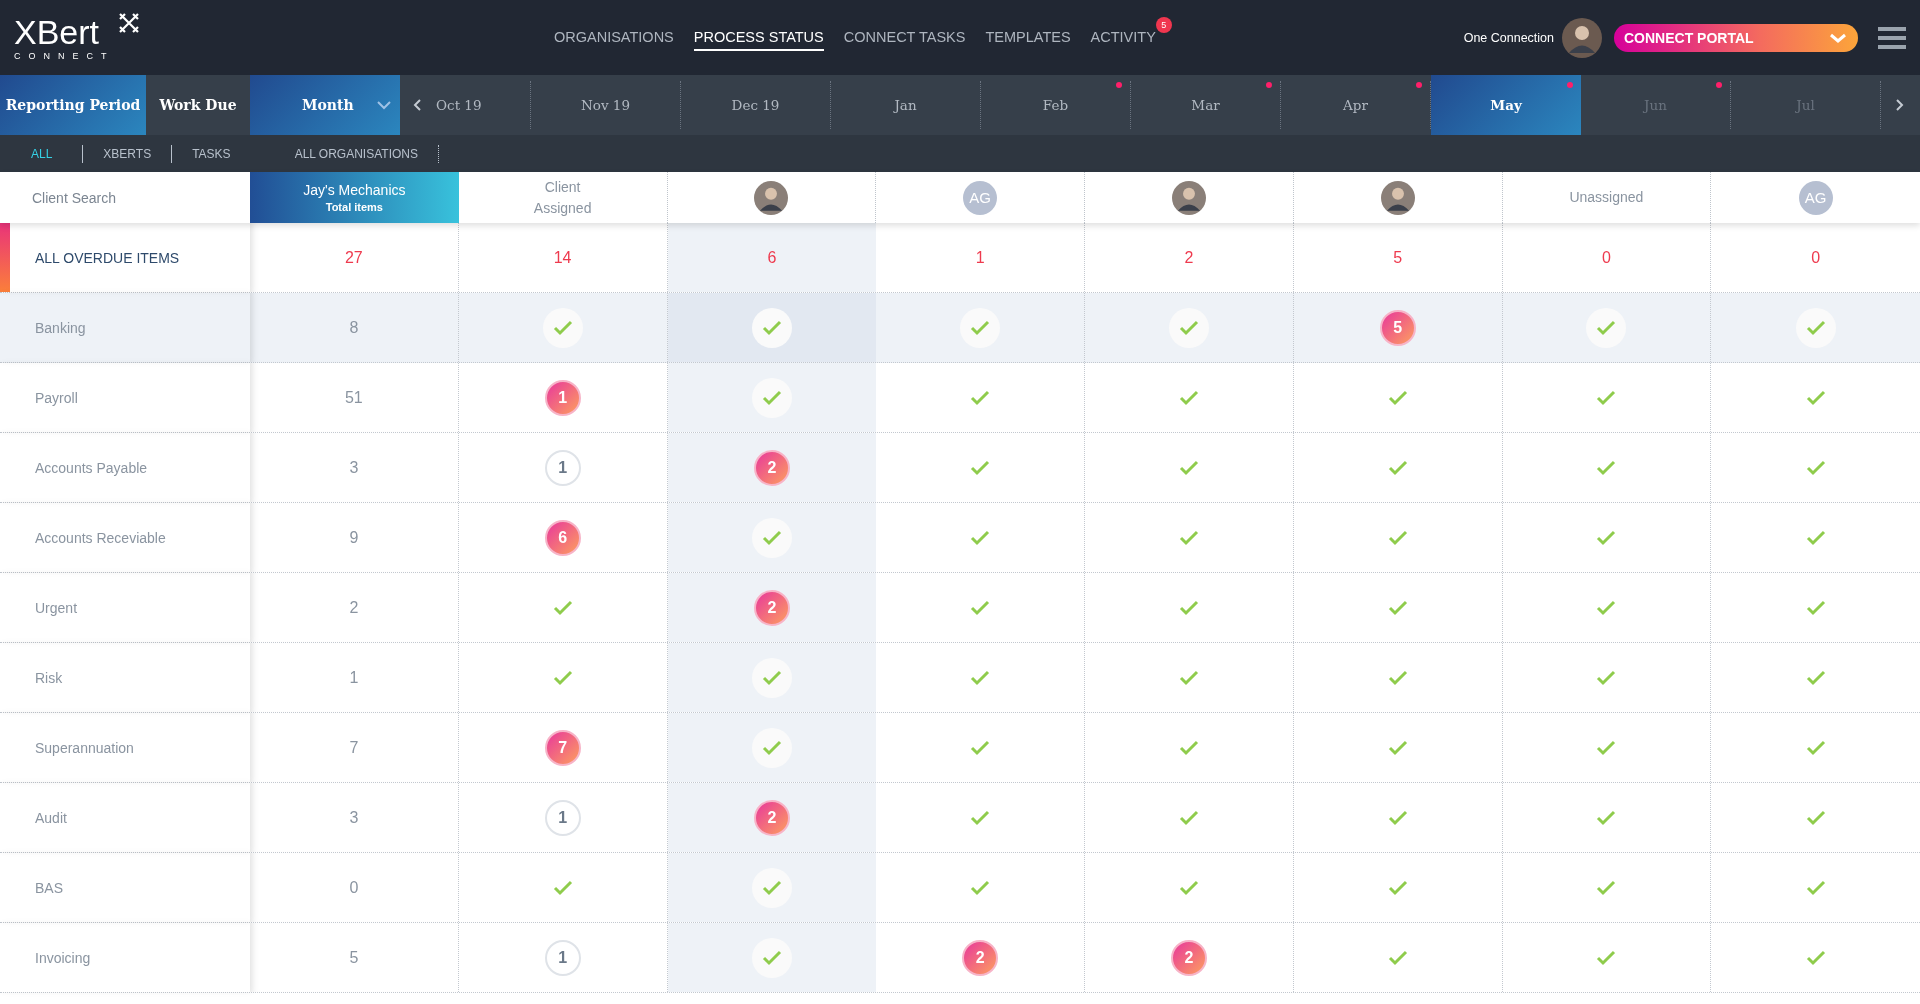  Describe the element at coordinates (772, 257) in the screenshot. I see `table-cell: 6` at that location.